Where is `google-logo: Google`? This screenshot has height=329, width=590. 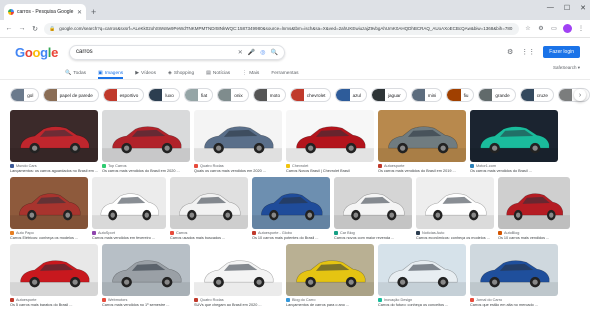
google-logo: Google is located at coordinates (40, 52).